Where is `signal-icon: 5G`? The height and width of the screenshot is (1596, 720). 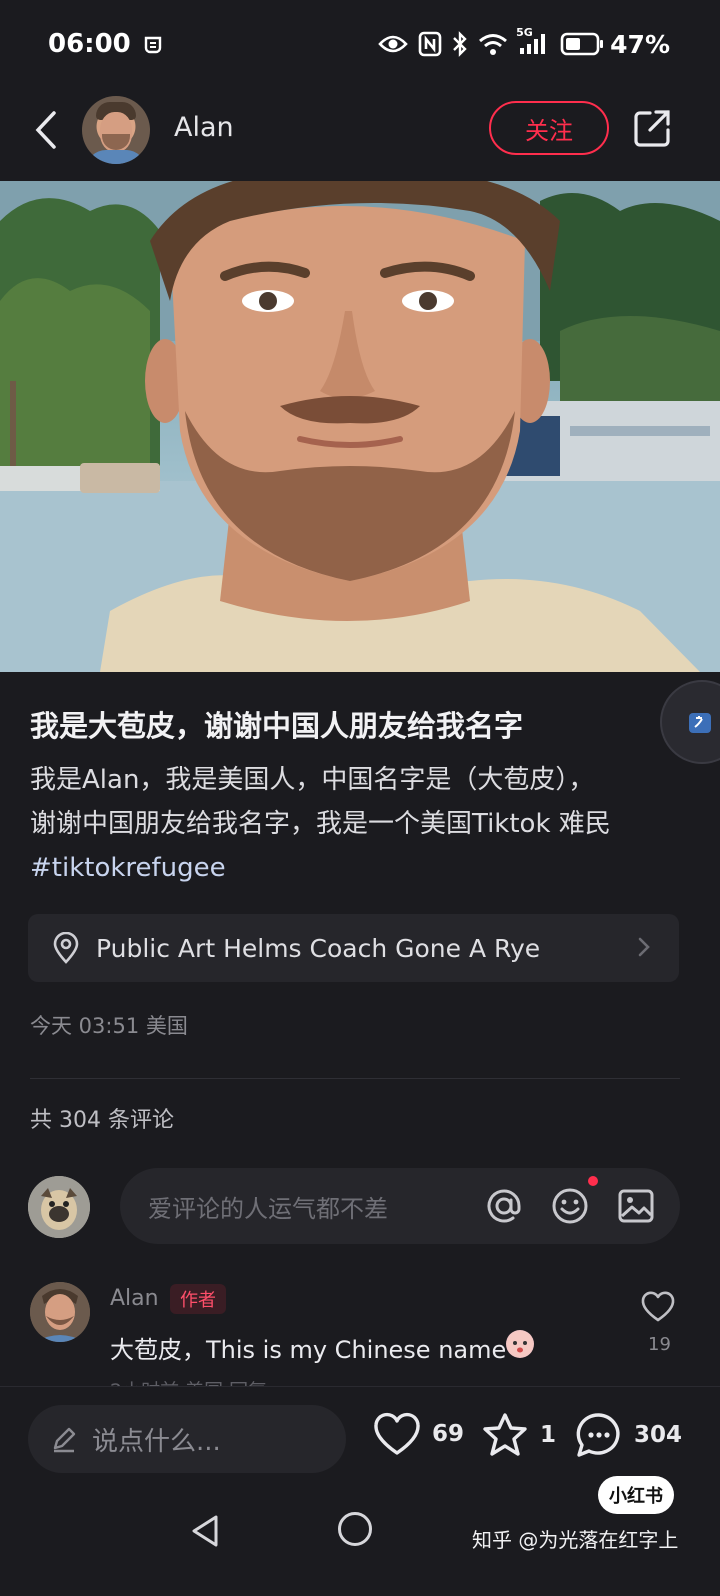 signal-icon: 5G is located at coordinates (533, 41).